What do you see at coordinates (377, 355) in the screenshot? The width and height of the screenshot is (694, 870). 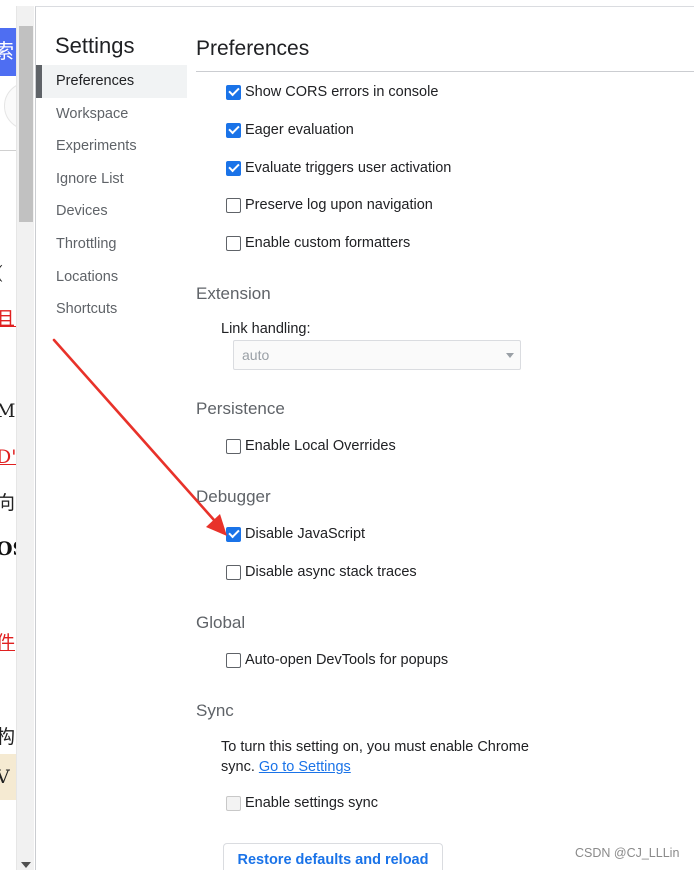 I see `link-handling-select: auto` at bounding box center [377, 355].